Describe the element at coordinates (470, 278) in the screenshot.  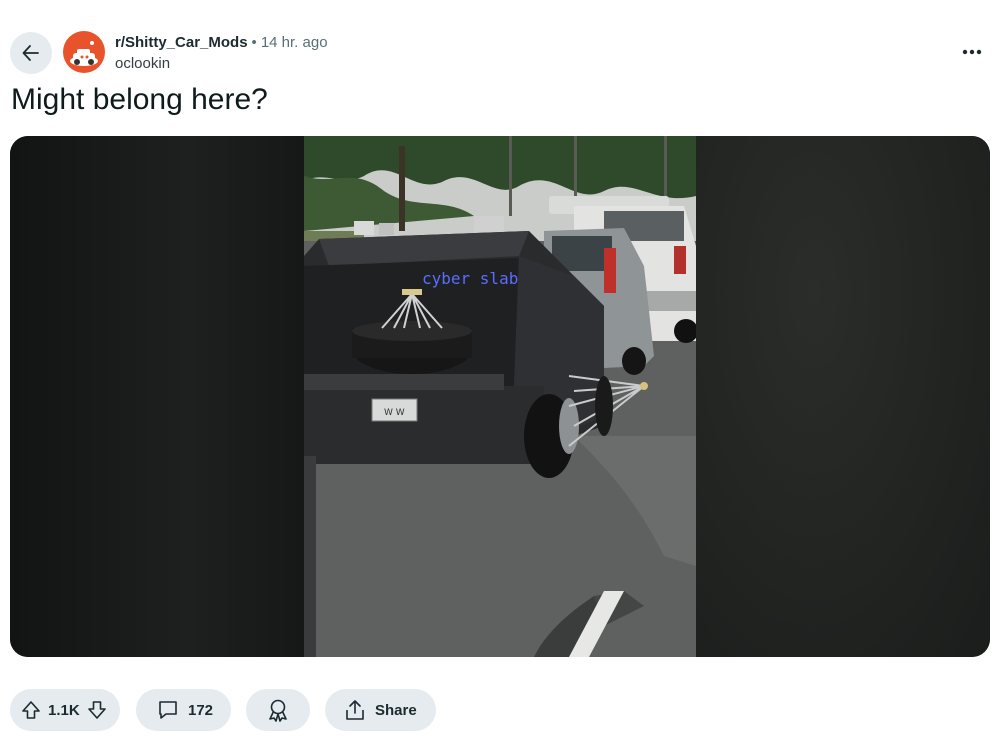
I see `tailgate-sign: cyber slab` at that location.